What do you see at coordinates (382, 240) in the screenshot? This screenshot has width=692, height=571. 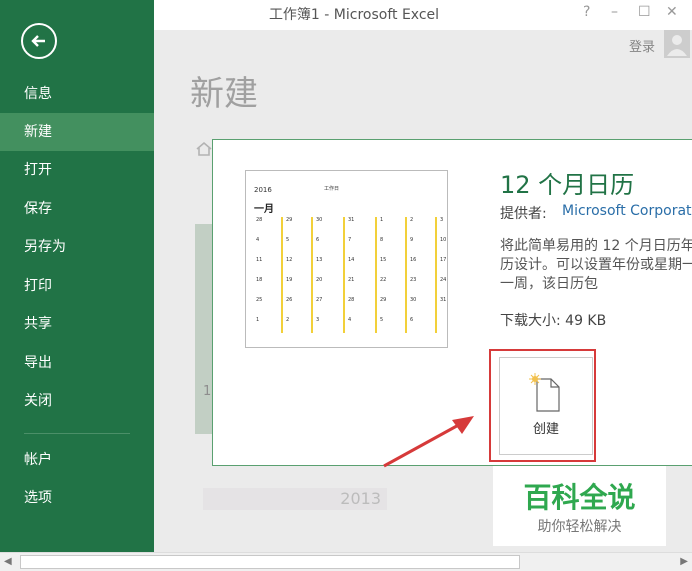 I see `calendar-day: 8` at bounding box center [382, 240].